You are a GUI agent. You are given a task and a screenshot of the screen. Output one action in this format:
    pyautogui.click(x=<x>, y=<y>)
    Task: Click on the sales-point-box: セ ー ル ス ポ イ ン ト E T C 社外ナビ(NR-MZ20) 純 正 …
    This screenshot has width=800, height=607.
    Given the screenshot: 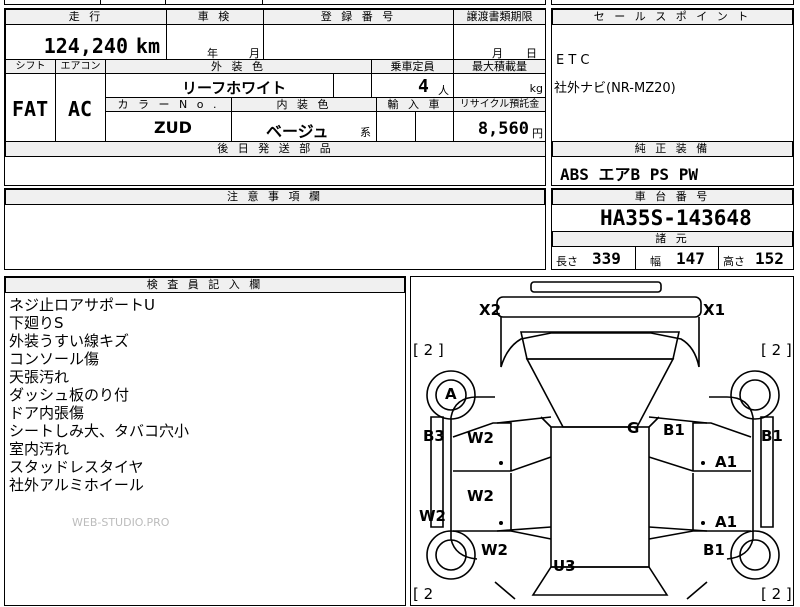 What is the action you would take?
    pyautogui.click(x=672, y=97)
    